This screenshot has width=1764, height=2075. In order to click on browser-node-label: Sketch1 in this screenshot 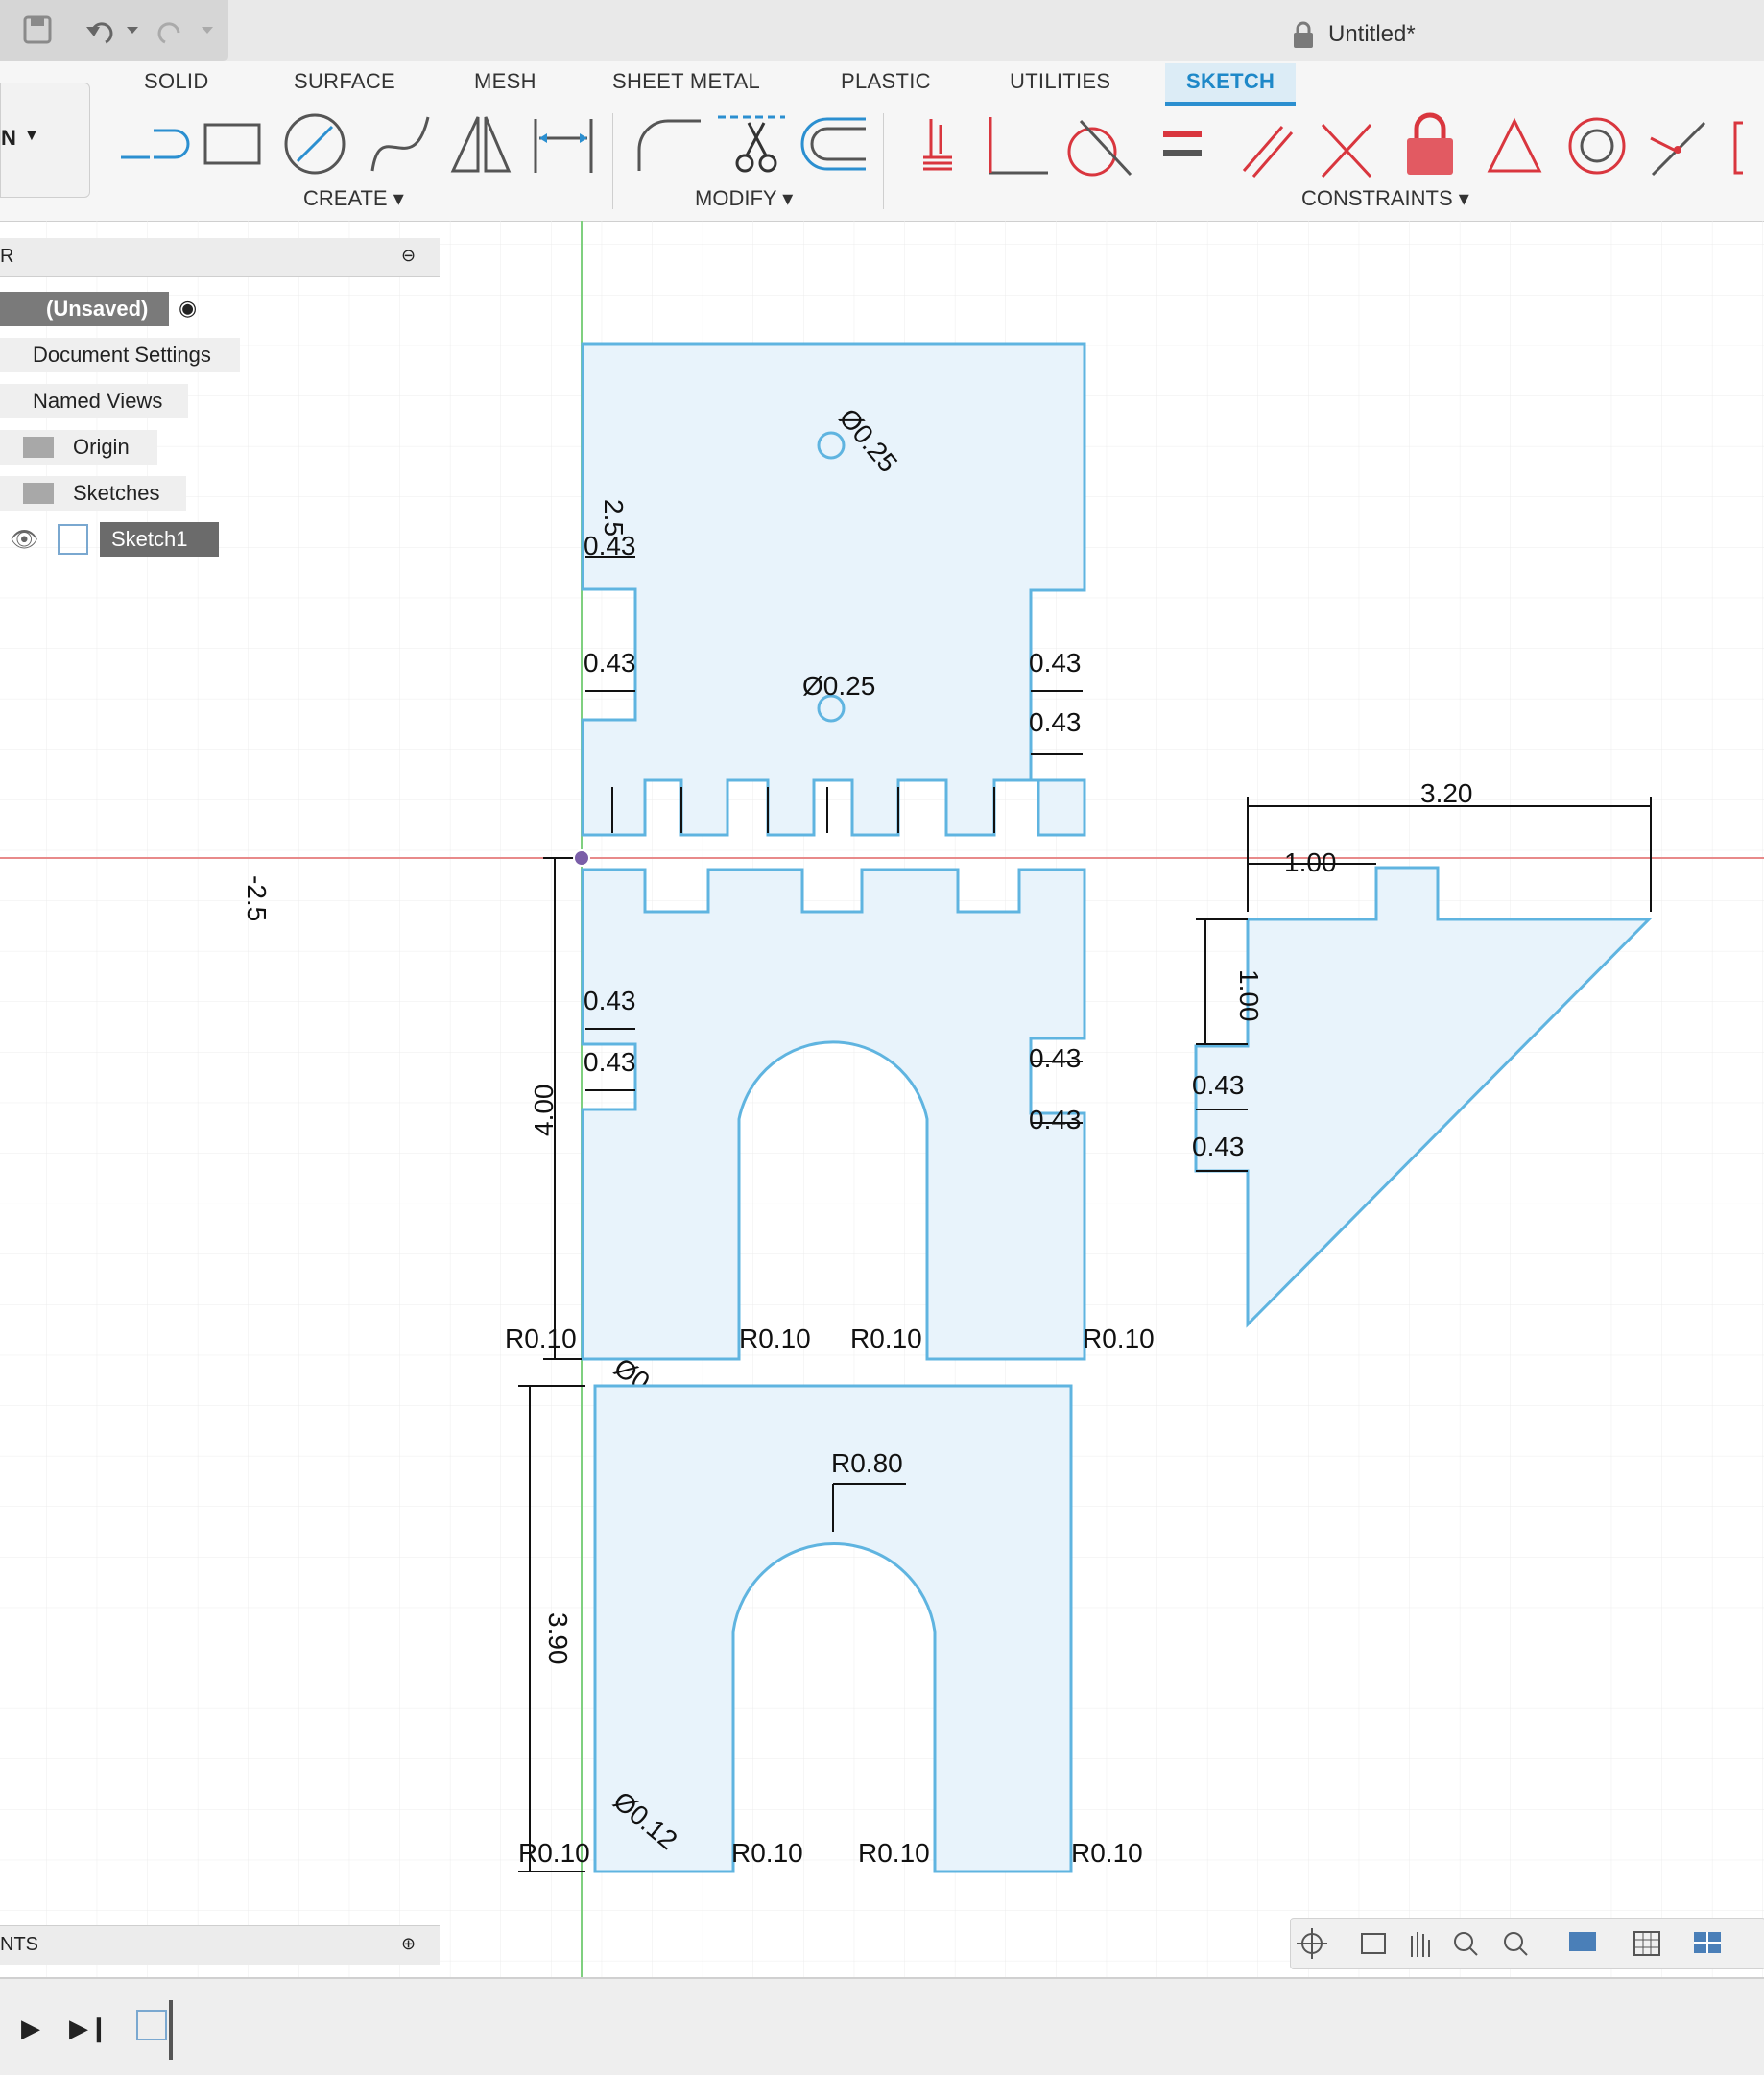, I will do `click(149, 539)`.